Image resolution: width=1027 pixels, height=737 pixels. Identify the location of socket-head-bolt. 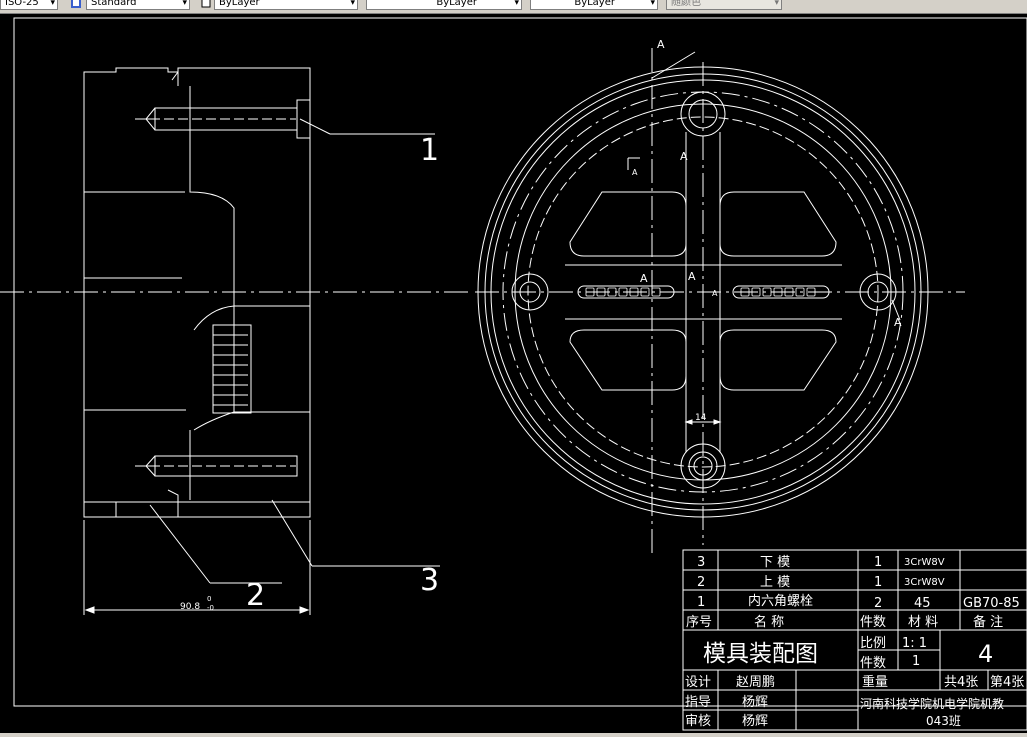
(223, 119).